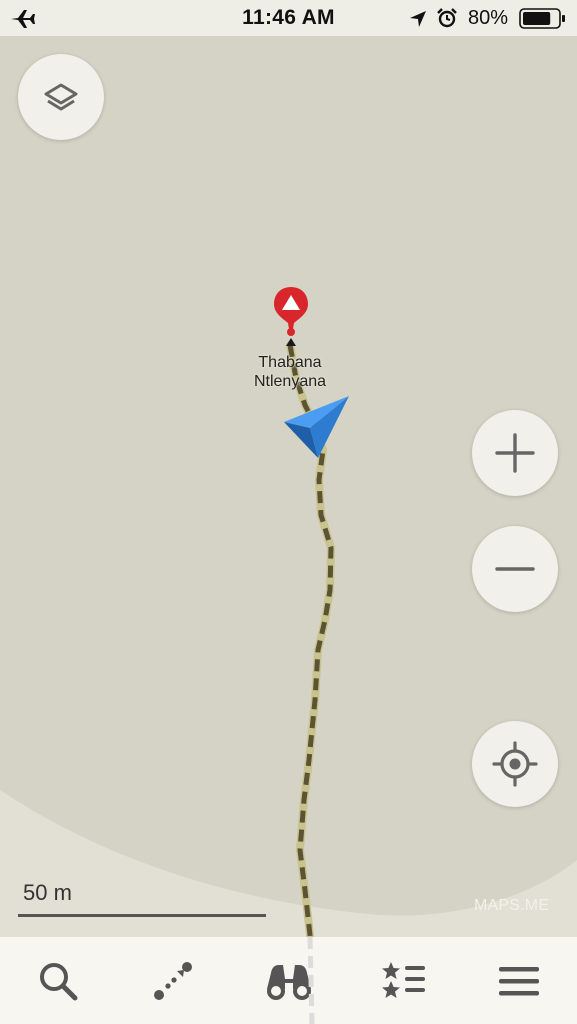 Image resolution: width=577 pixels, height=1024 pixels. I want to click on search-button, so click(58, 981).